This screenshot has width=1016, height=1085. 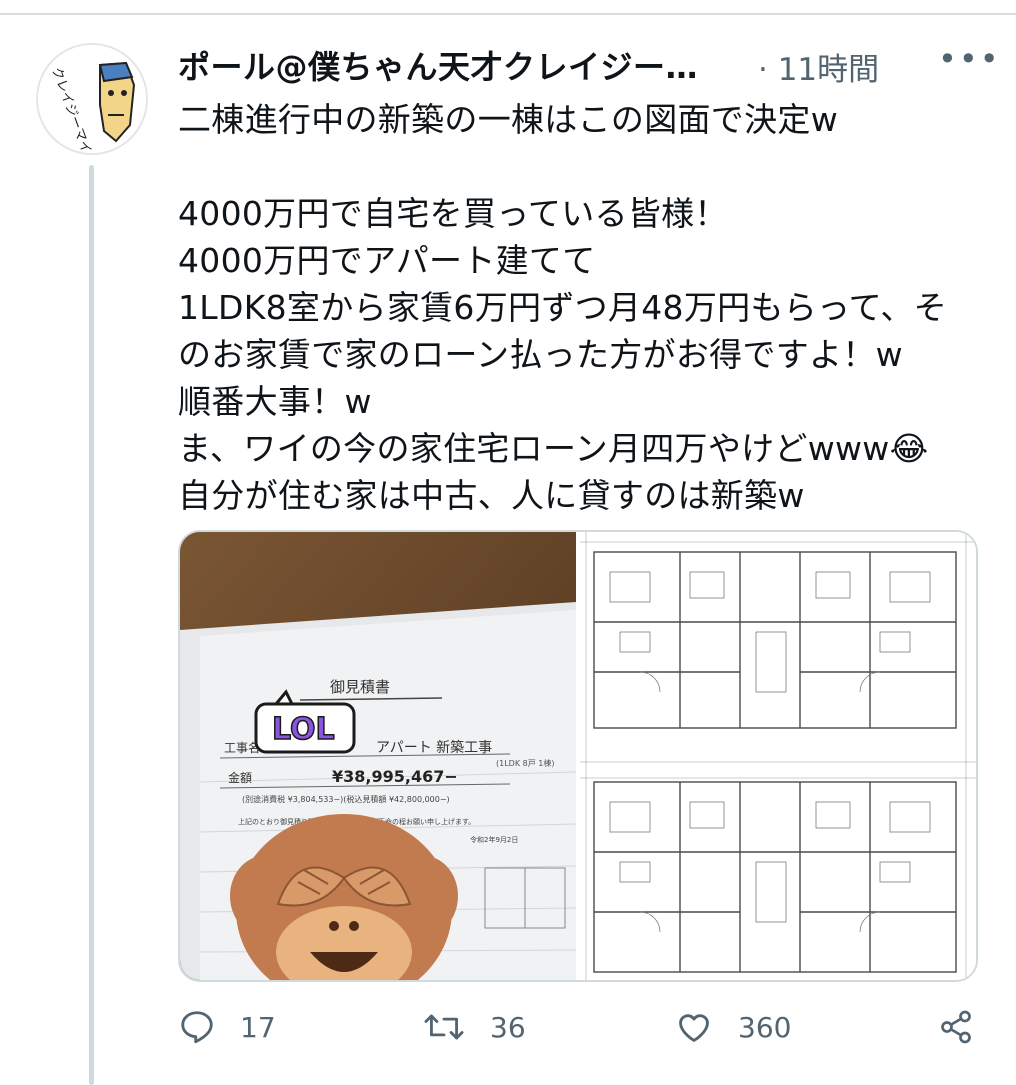 I want to click on estimate-title: 御見積書, so click(x=360, y=687).